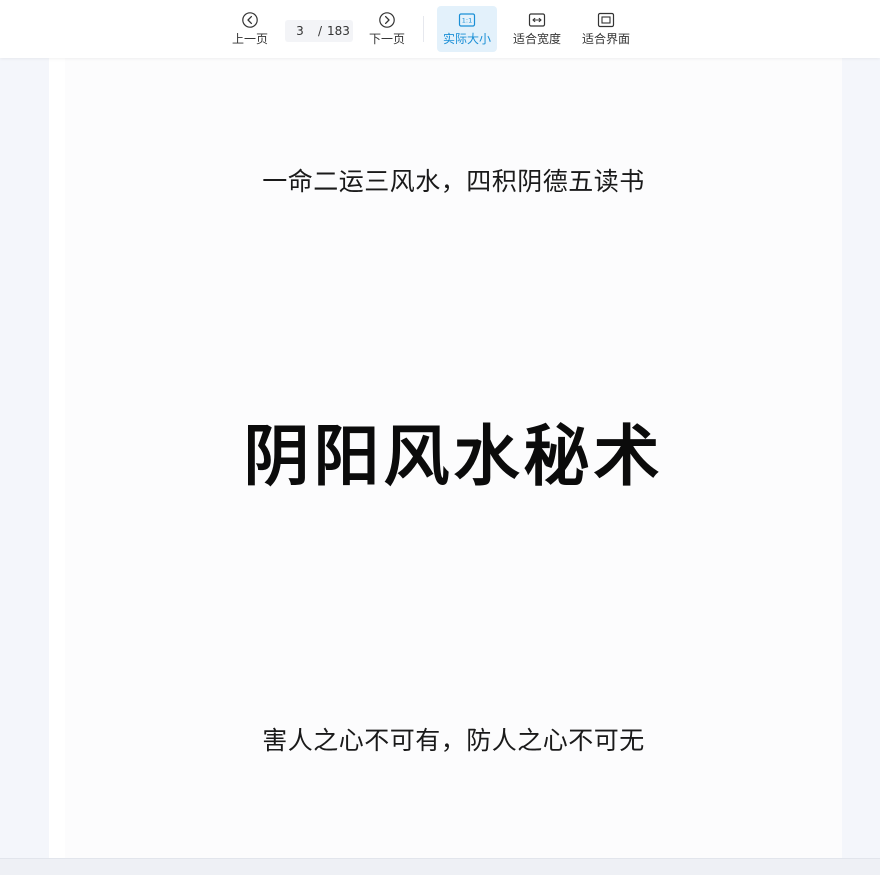 This screenshot has height=875, width=880. I want to click on next-page-label: 下一页, so click(386, 39).